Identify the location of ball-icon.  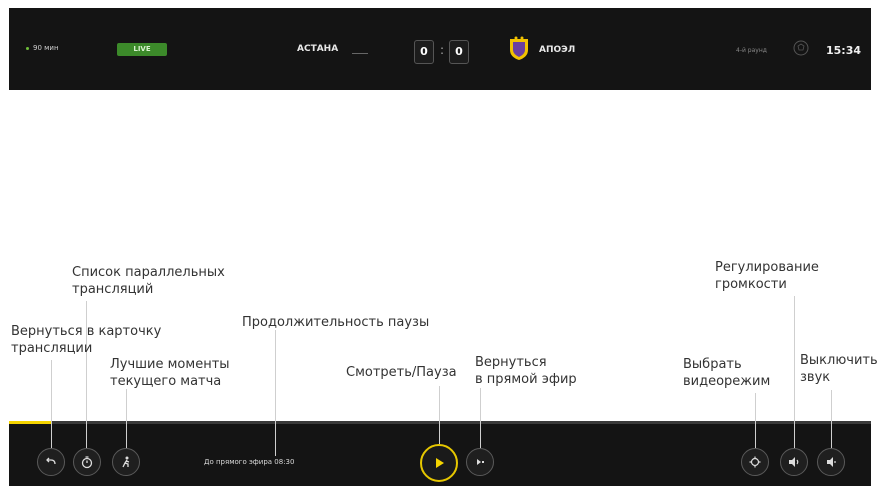
(801, 48).